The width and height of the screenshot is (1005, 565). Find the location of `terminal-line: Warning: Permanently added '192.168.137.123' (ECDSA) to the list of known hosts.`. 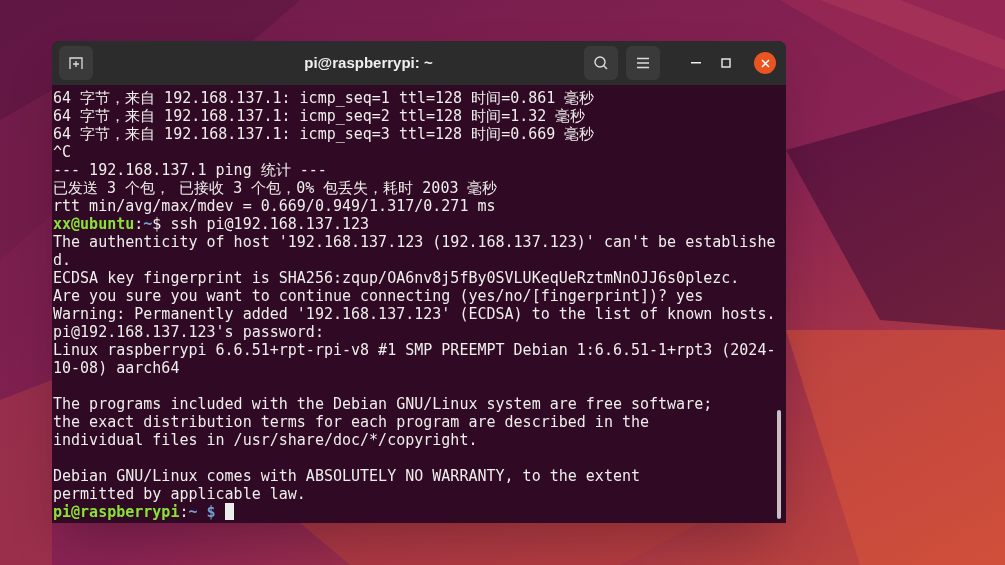

terminal-line: Warning: Permanently added '192.168.137.123' (ECDSA) to the list of known hosts. is located at coordinates (414, 314).